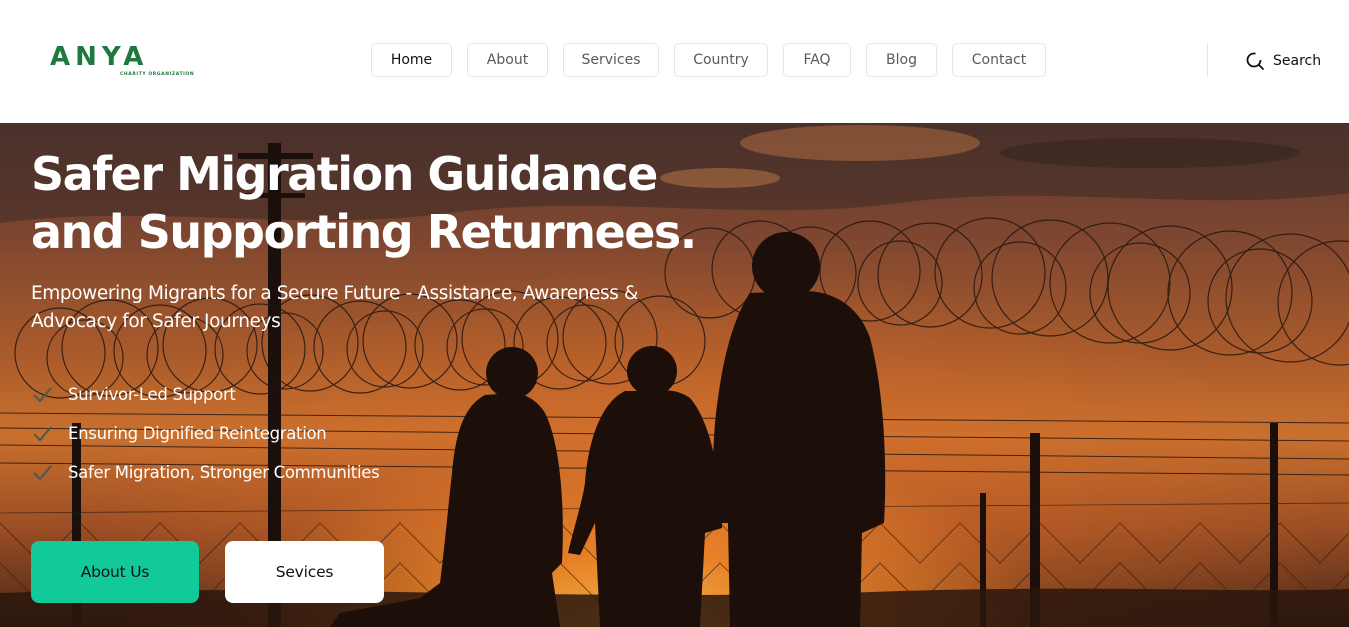 Image resolution: width=1349 pixels, height=627 pixels. Describe the element at coordinates (152, 394) in the screenshot. I see `feature-label: Survivor-Led Support` at that location.